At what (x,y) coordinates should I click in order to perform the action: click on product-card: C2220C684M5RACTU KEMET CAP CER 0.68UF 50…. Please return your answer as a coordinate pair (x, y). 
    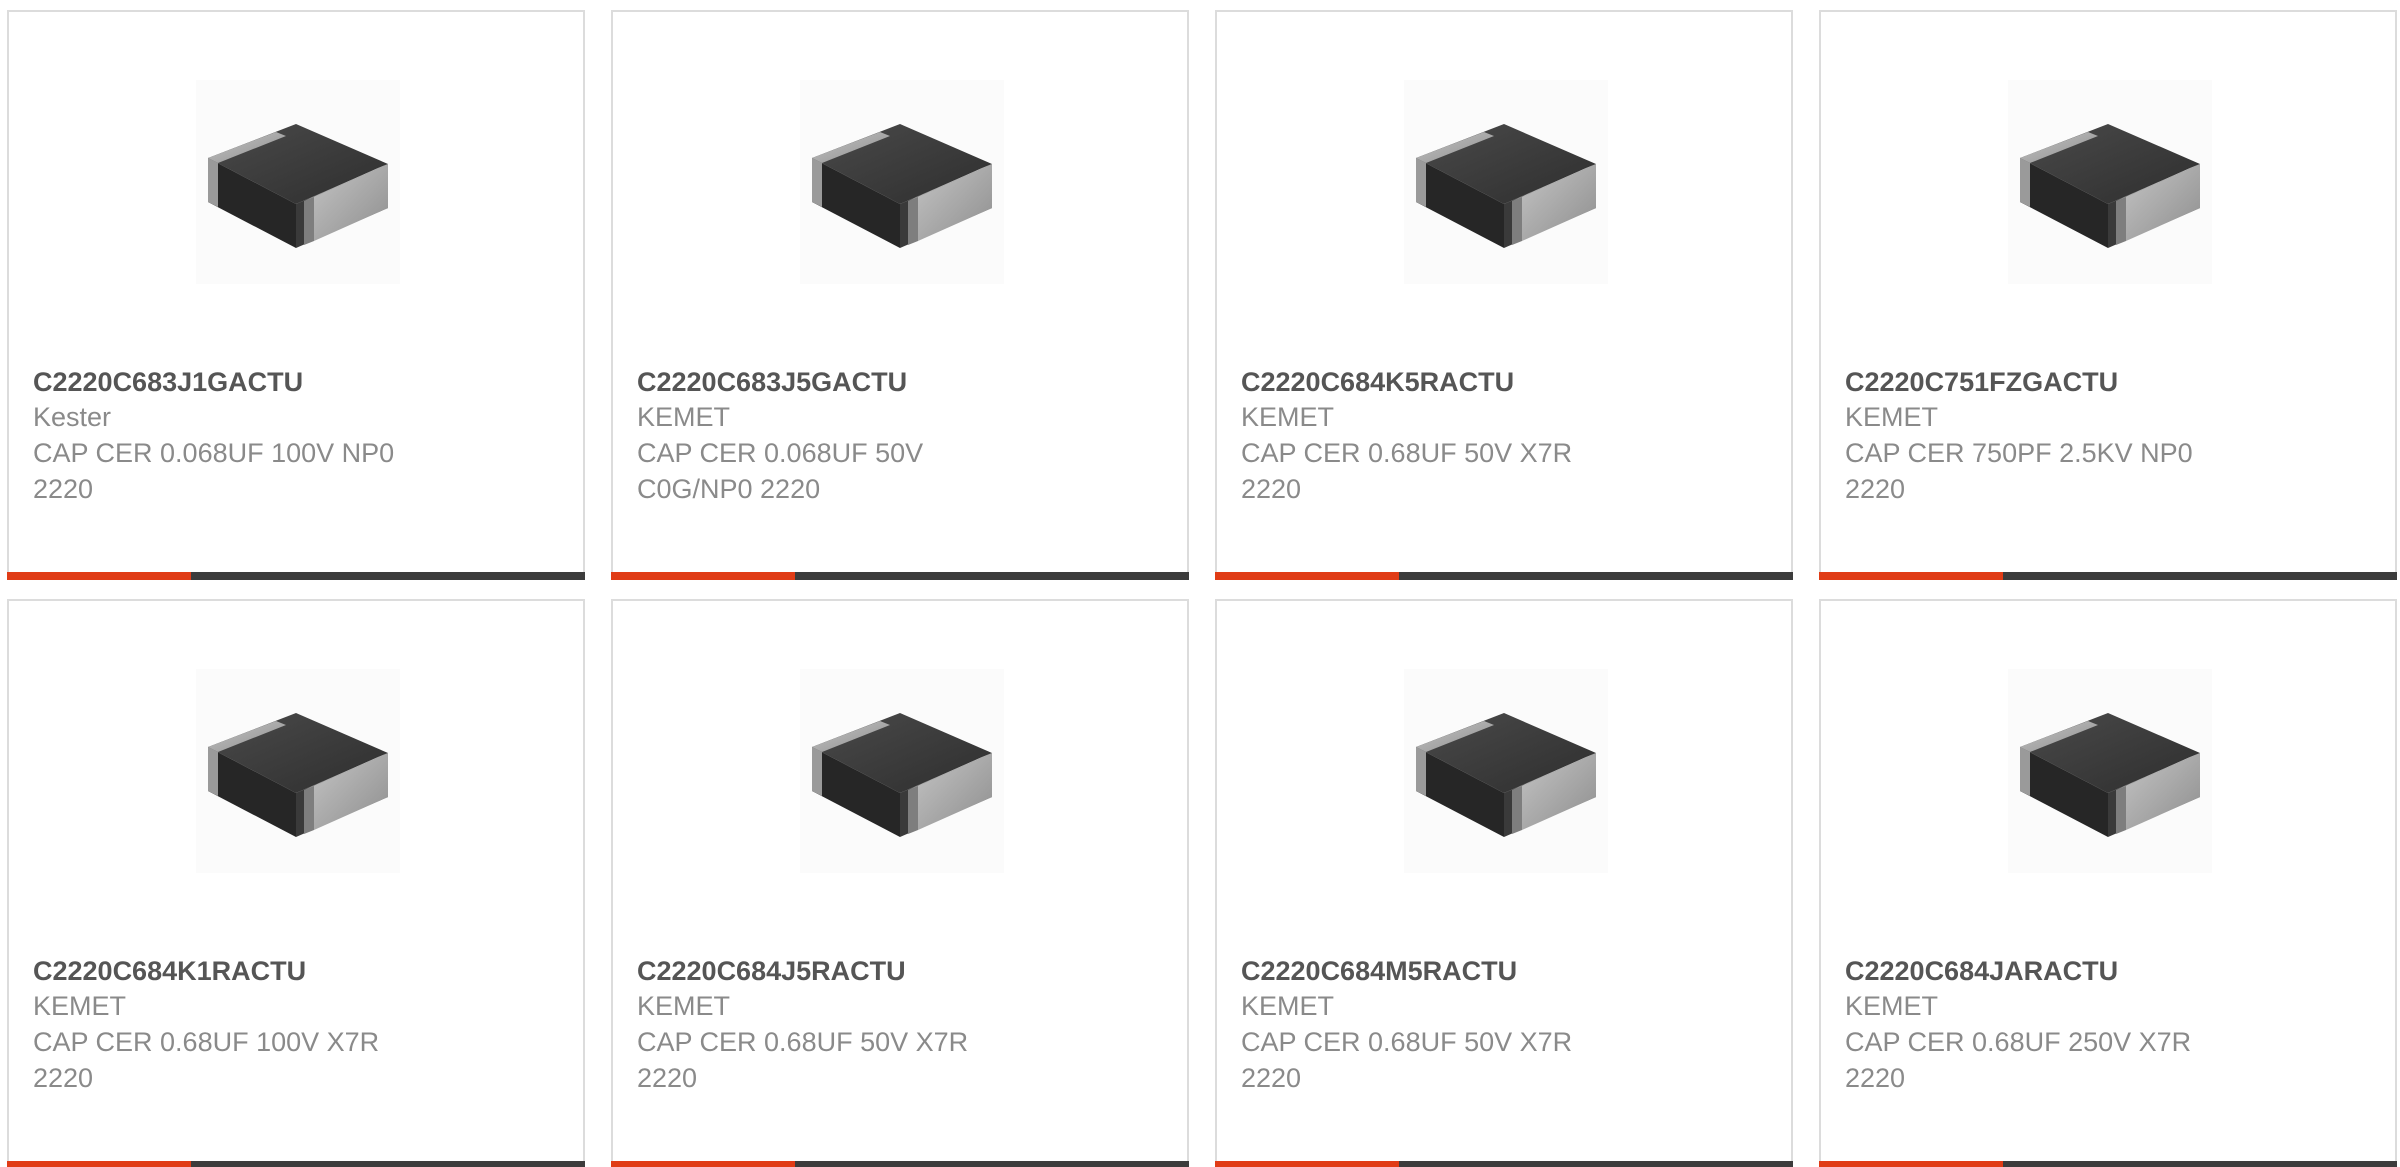
    Looking at the image, I should click on (1504, 883).